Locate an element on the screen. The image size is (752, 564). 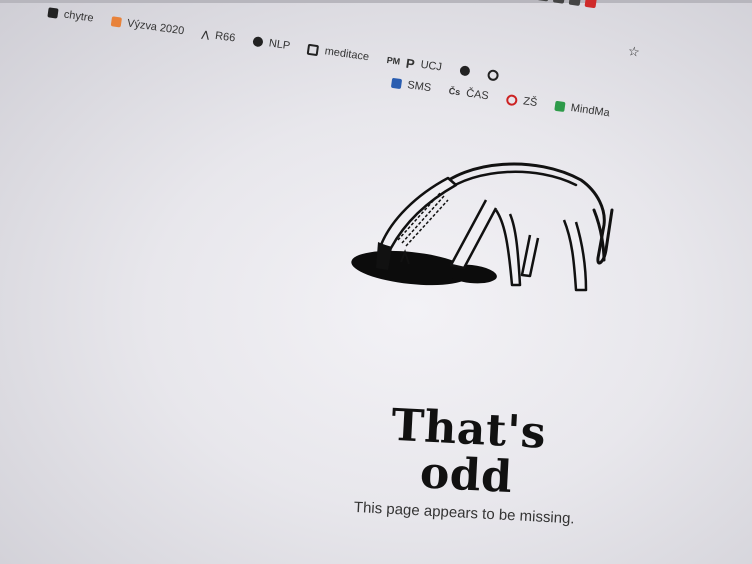
bookmark-star-icon: ☆ is located at coordinates (634, 51).